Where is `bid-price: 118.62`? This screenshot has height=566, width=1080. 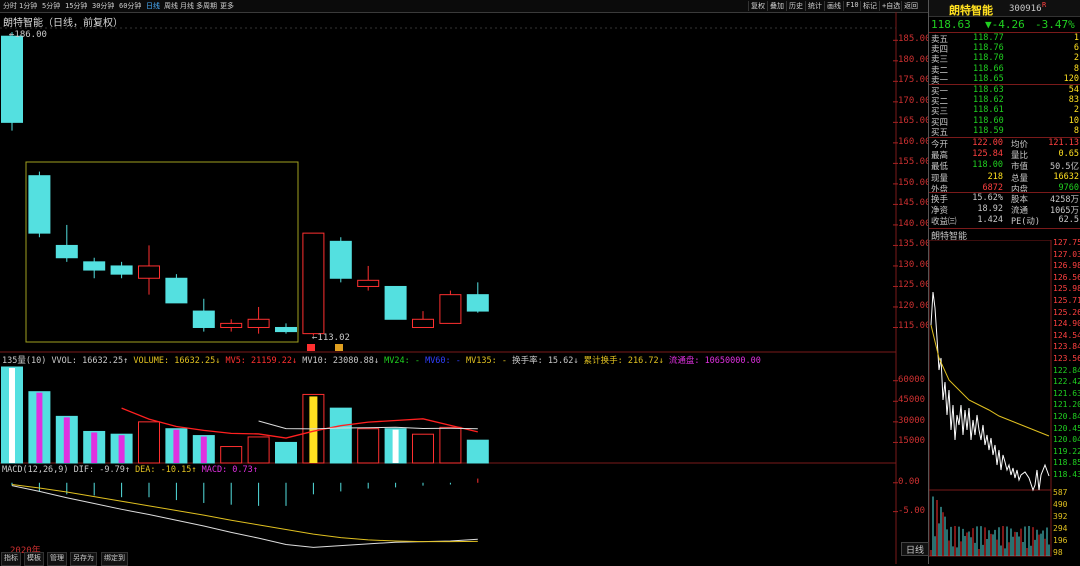 bid-price: 118.62 is located at coordinates (988, 100).